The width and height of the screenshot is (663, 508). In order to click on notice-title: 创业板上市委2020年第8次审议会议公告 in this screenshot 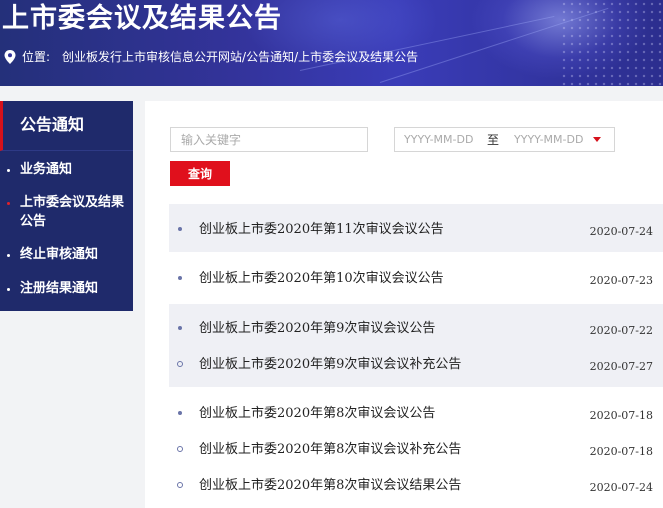, I will do `click(317, 414)`.